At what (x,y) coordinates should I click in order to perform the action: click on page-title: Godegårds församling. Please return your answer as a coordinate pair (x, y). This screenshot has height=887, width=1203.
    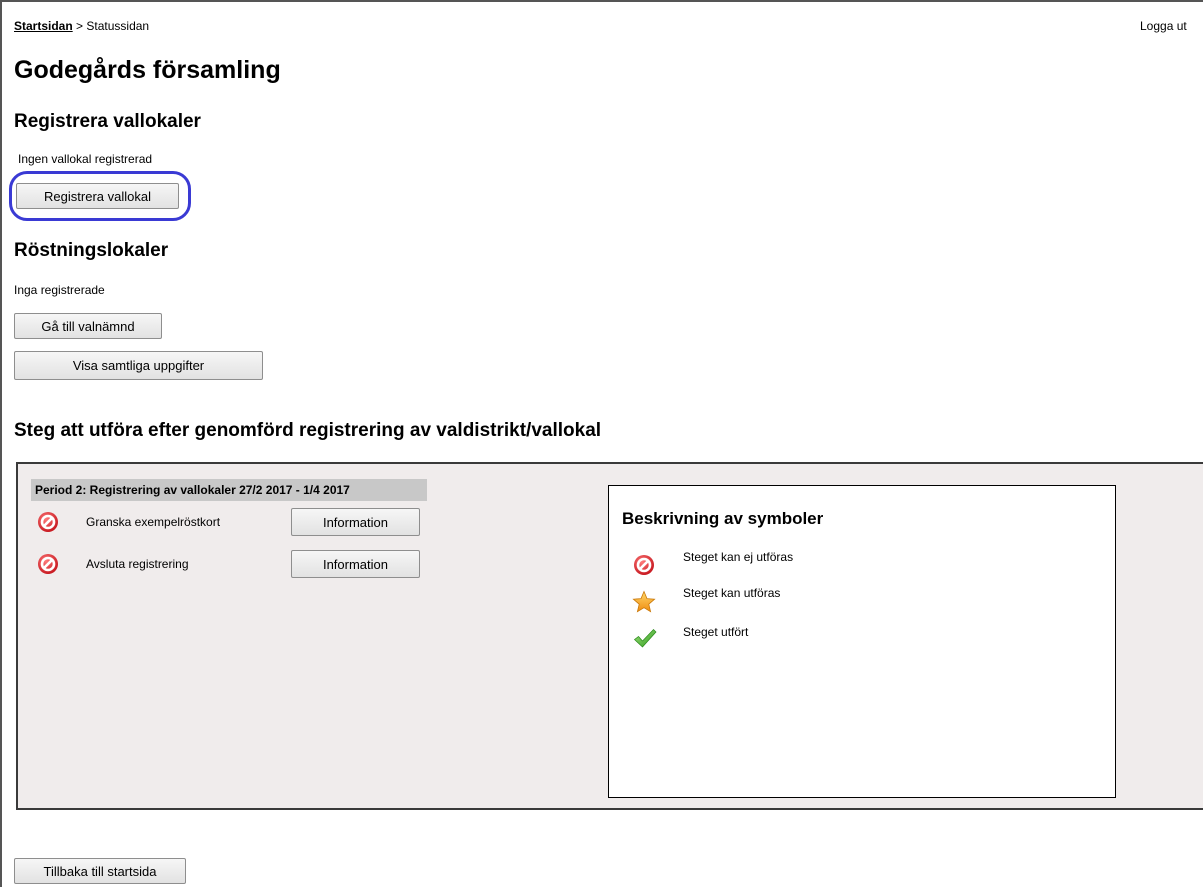
    Looking at the image, I should click on (147, 70).